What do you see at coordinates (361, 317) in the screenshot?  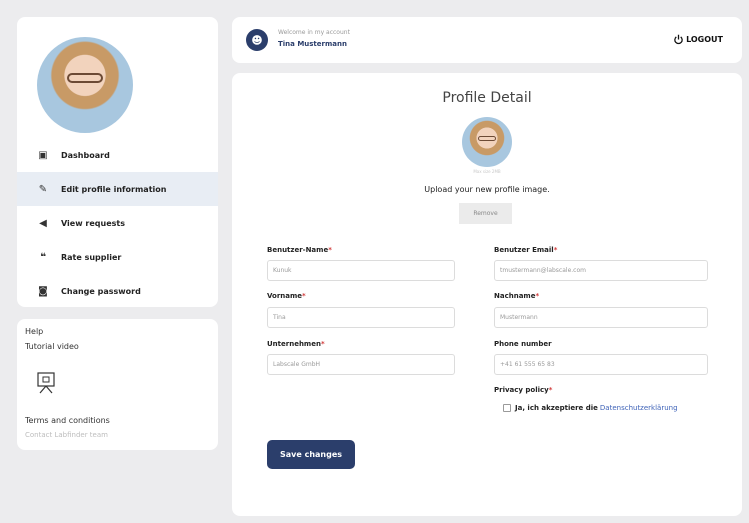 I see `firstname-field` at bounding box center [361, 317].